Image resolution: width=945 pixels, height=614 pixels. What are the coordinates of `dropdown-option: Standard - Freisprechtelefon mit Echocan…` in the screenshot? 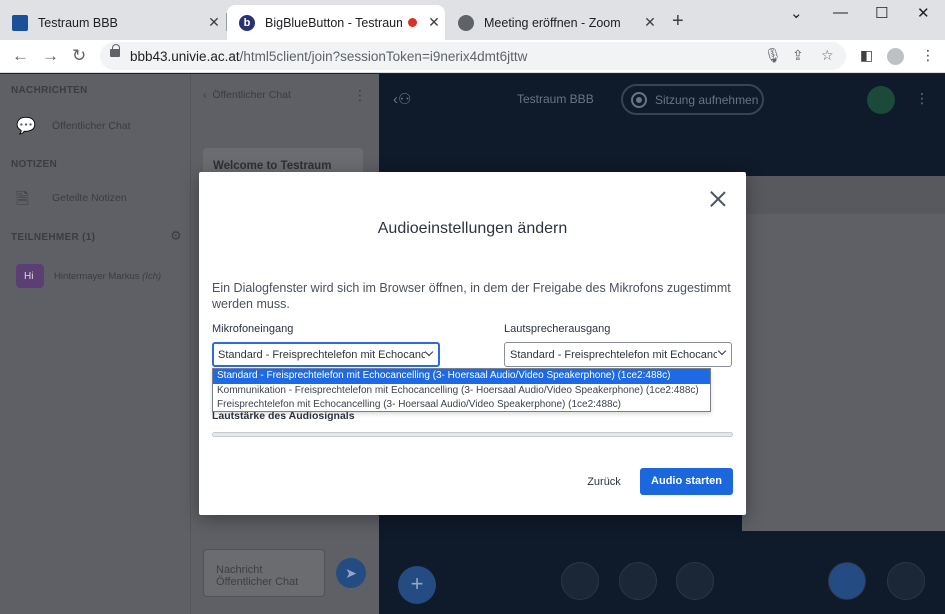 It's located at (461, 376).